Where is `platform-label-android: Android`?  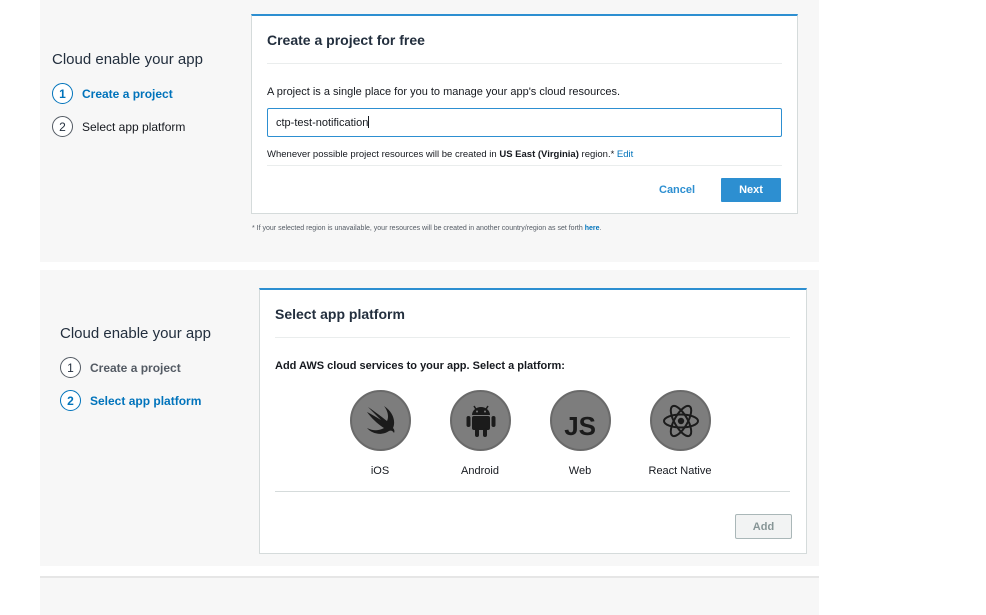 platform-label-android: Android is located at coordinates (480, 471).